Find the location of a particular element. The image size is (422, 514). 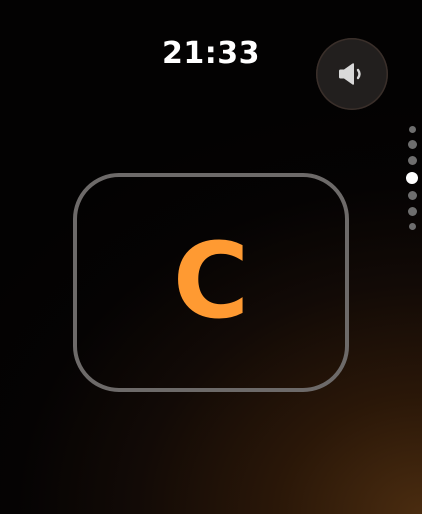

key-letter: C is located at coordinates (211, 280).